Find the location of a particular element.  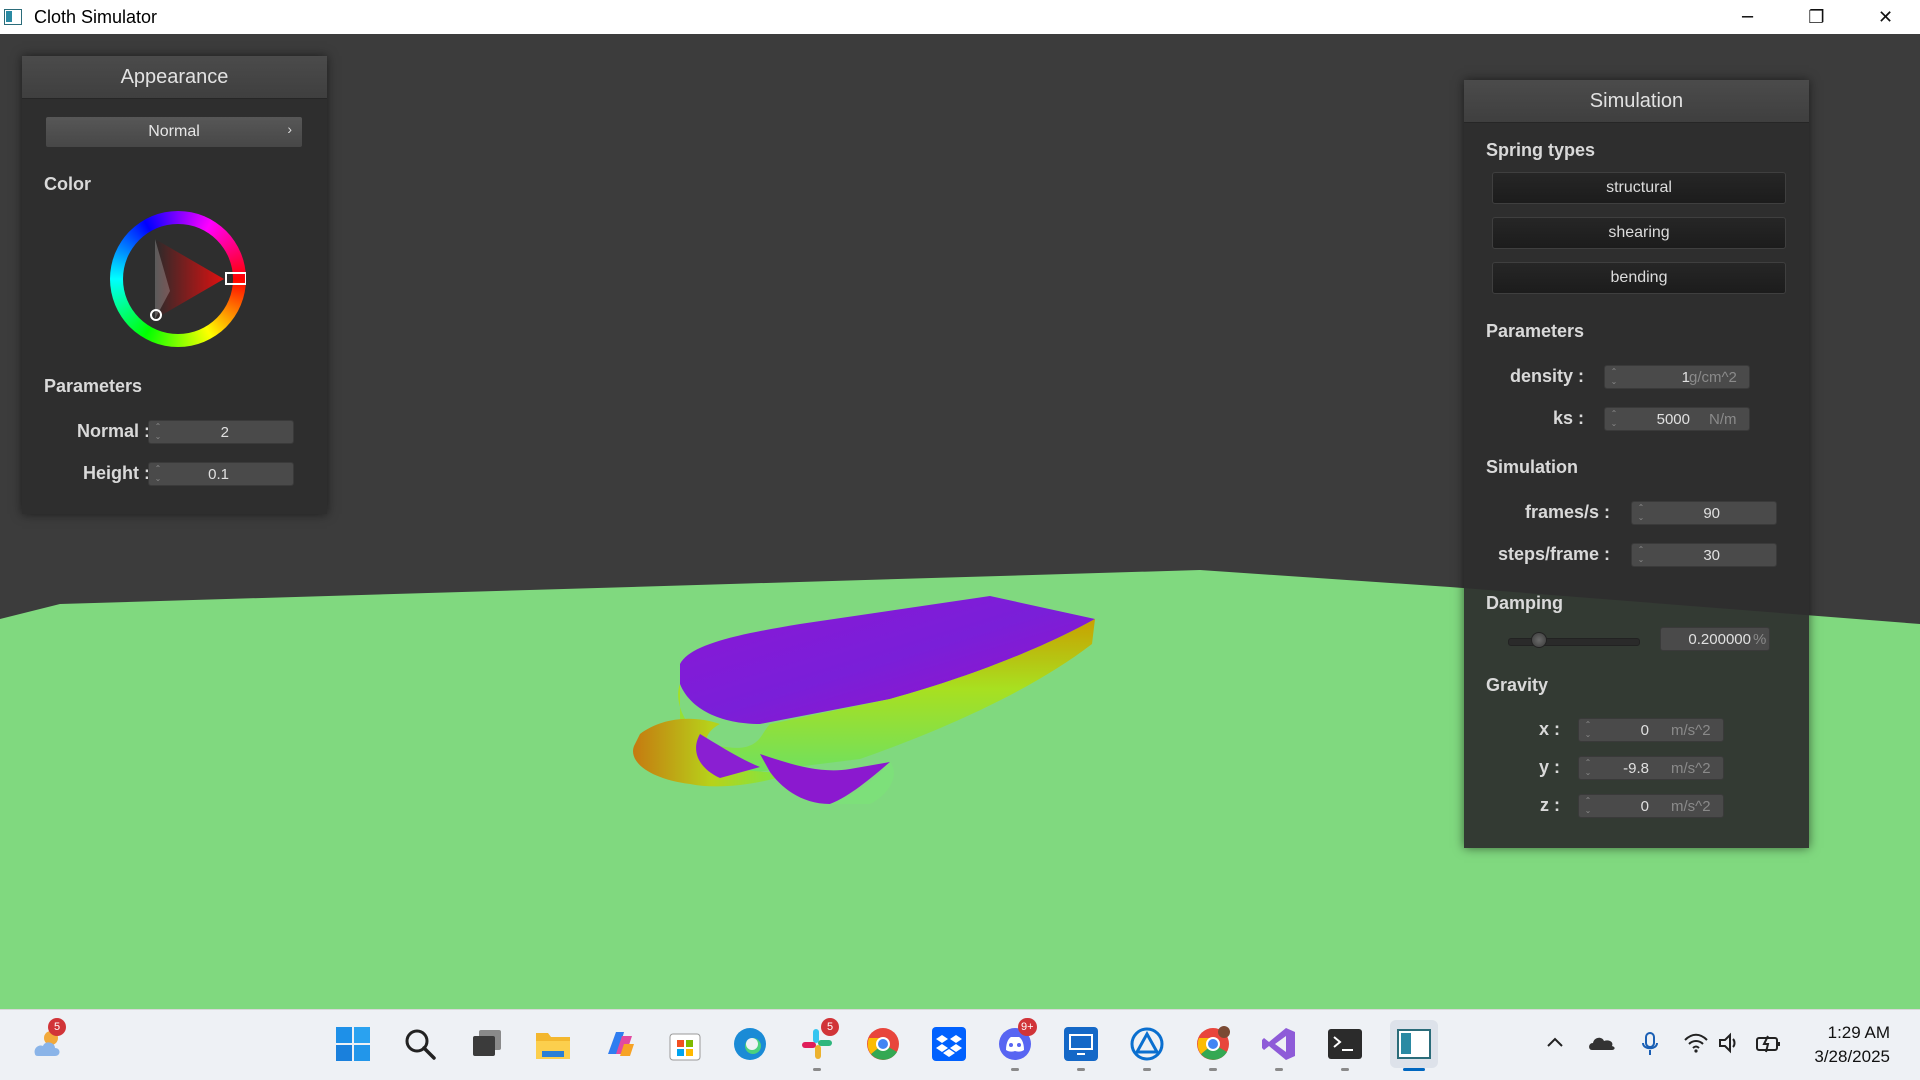

density-input: ⌃ ⌄ 1 g/cm^2 is located at coordinates (1677, 377).